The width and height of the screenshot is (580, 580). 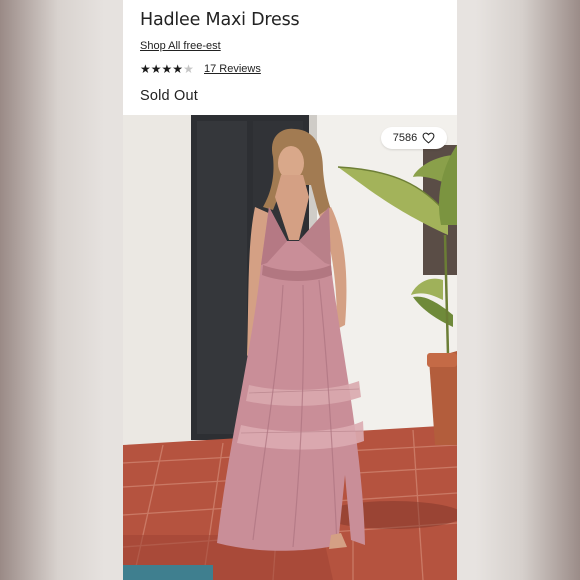 I want to click on heart-outline-icon, so click(x=428, y=138).